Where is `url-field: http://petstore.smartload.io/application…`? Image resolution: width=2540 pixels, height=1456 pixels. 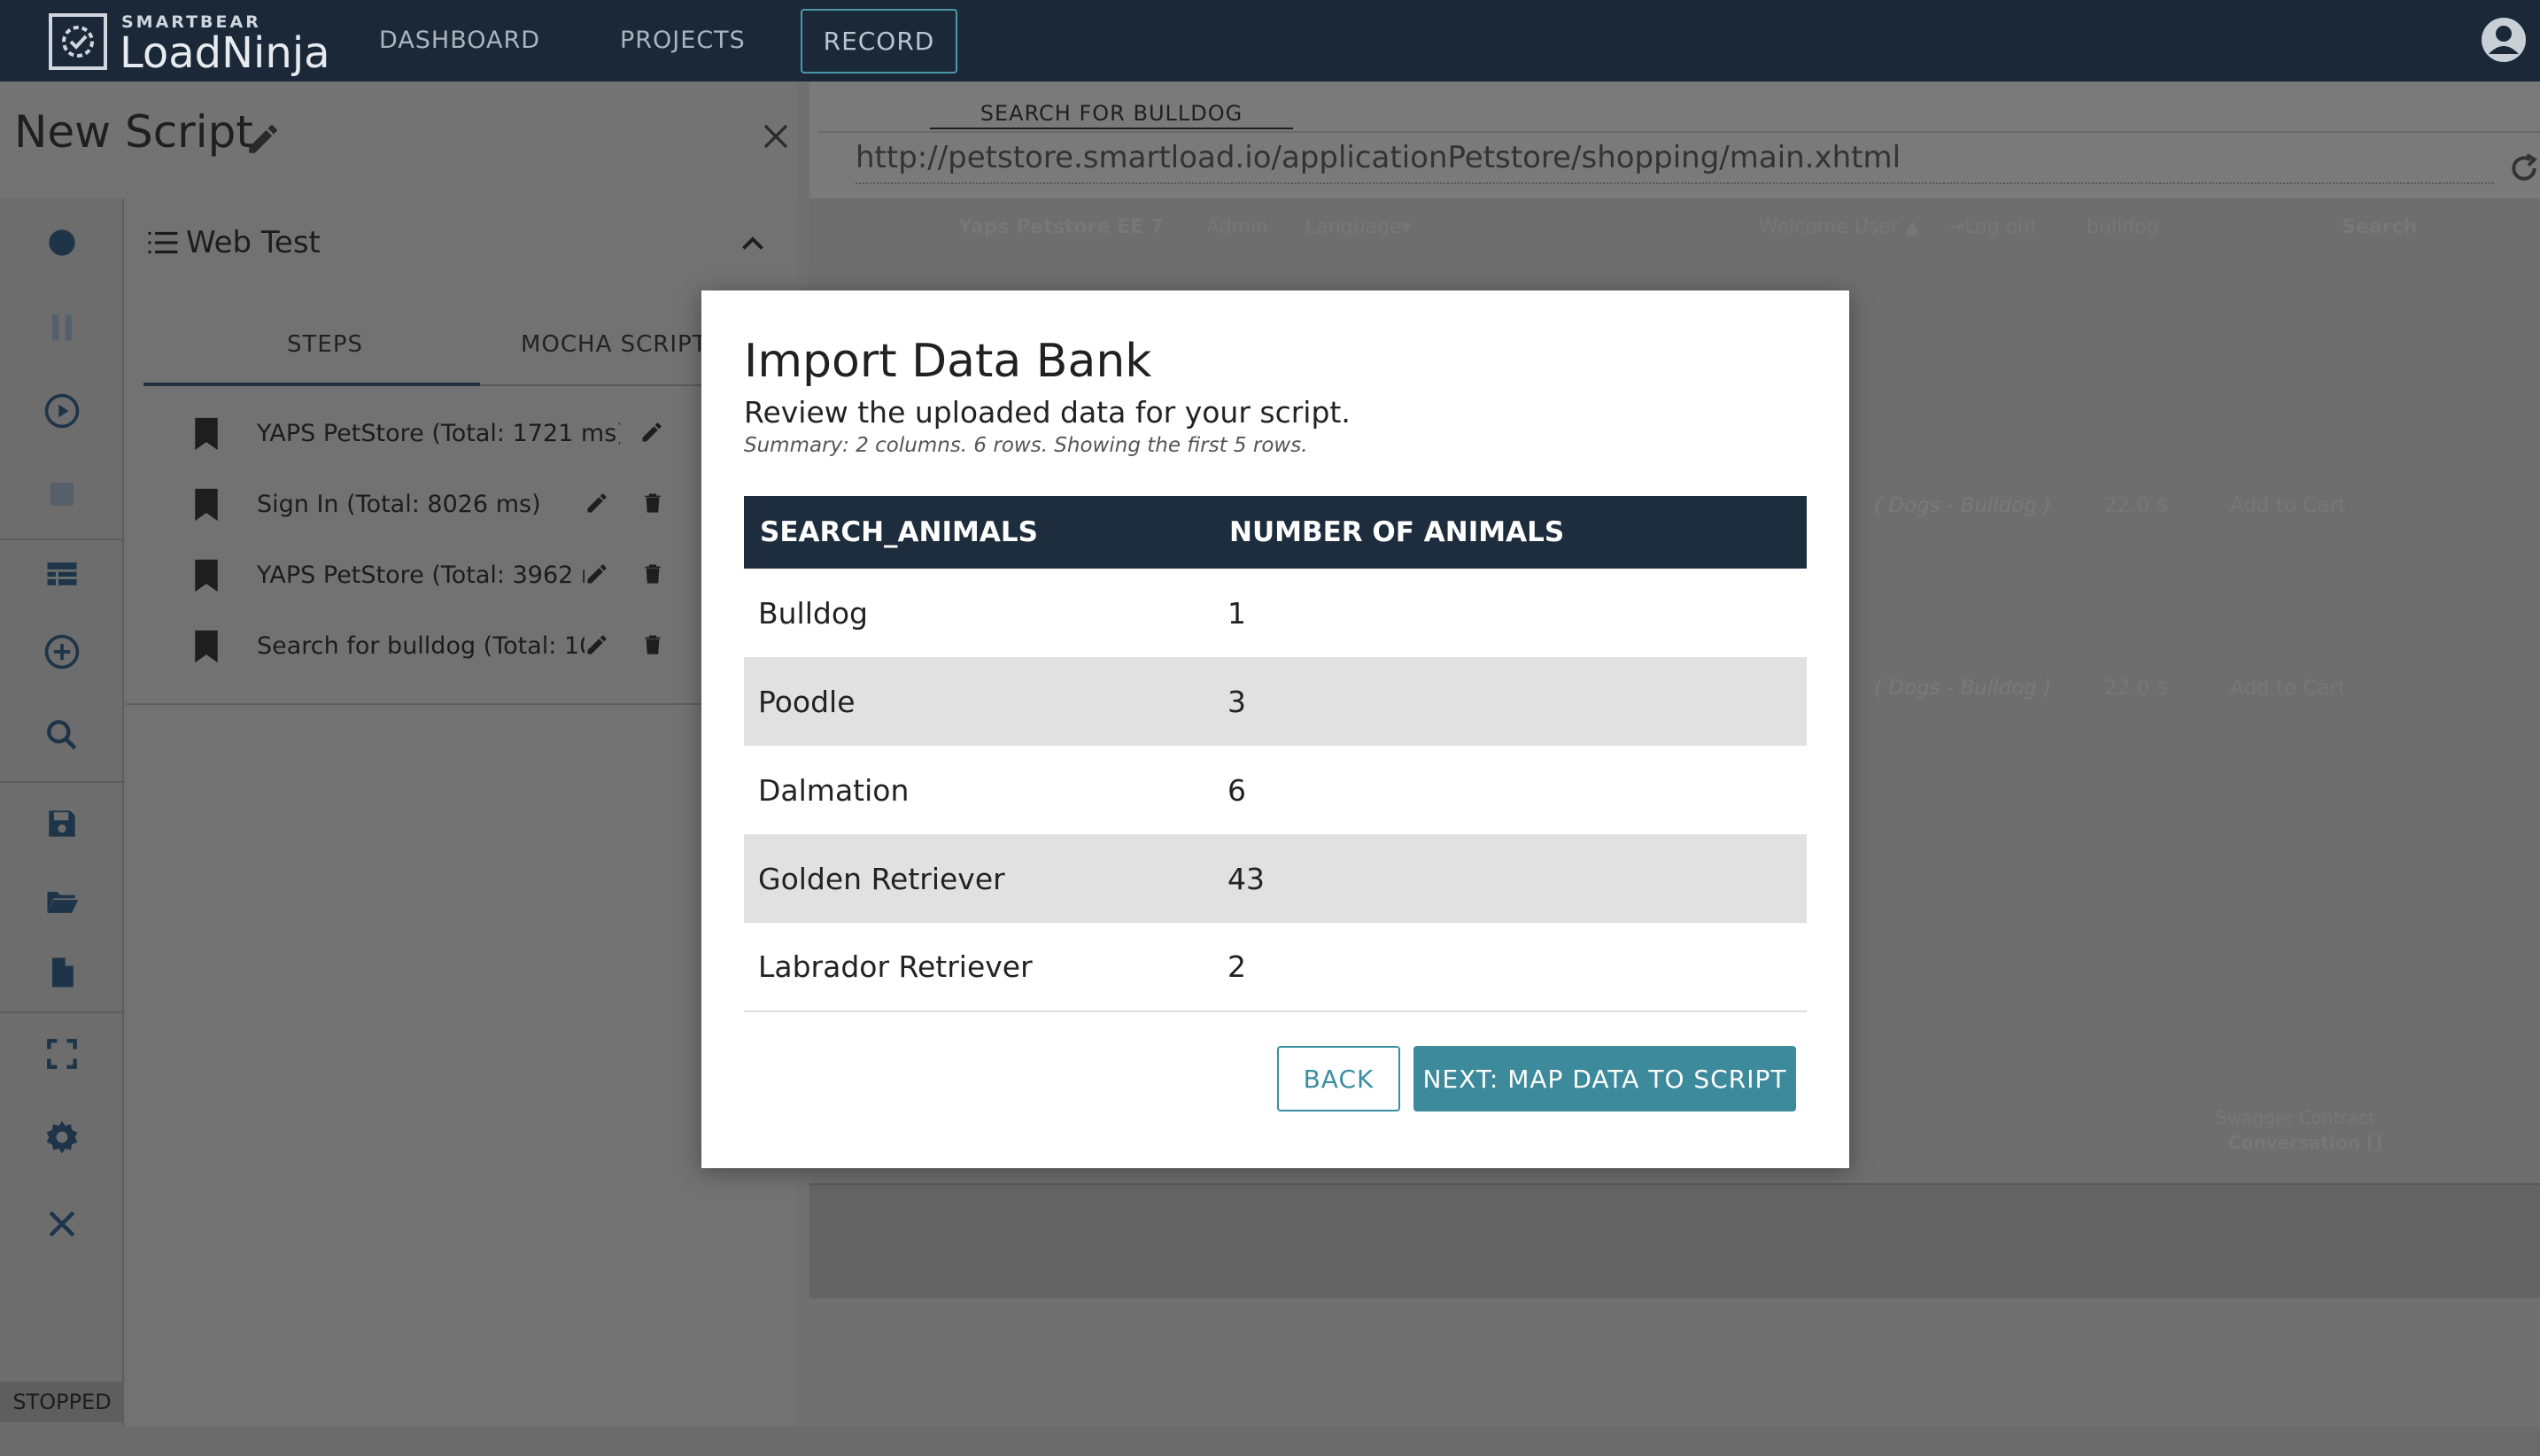 url-field: http://petstore.smartload.io/application… is located at coordinates (1379, 157).